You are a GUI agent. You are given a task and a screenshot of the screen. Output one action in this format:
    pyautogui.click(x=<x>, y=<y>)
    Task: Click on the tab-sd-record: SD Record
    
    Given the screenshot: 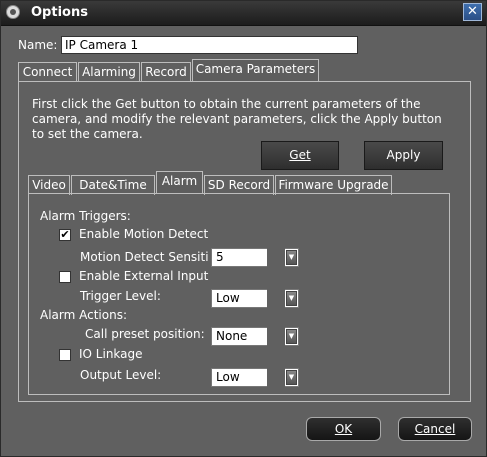 What is the action you would take?
    pyautogui.click(x=239, y=185)
    